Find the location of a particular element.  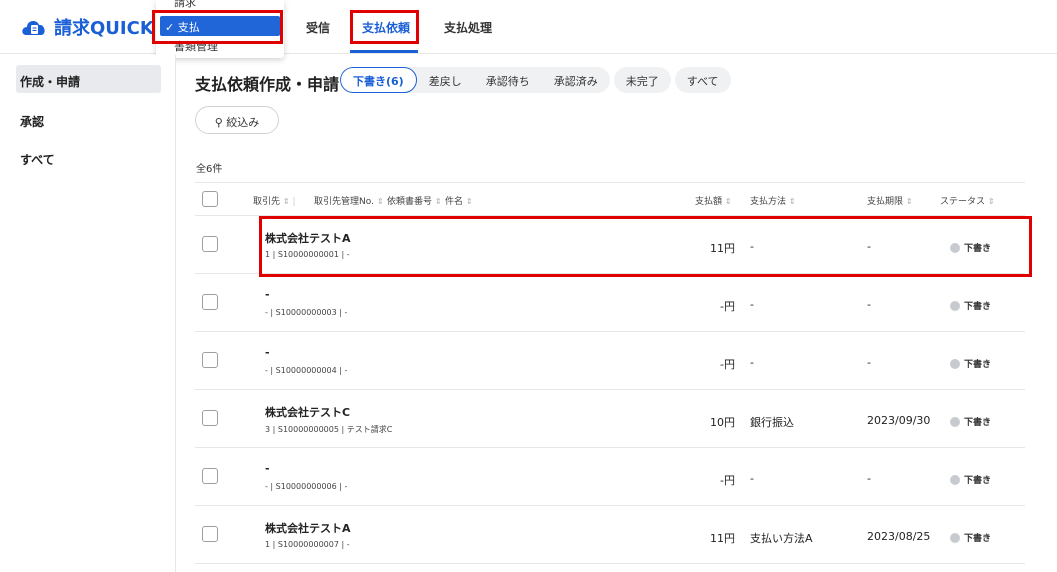

filter-tab-returned: 差戻し is located at coordinates (445, 80).